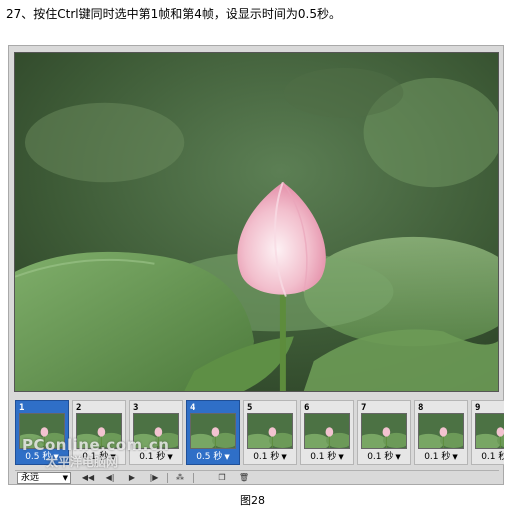 The image size is (505, 515). I want to click on frame-delay: 0.5 秒 ▼, so click(213, 457).